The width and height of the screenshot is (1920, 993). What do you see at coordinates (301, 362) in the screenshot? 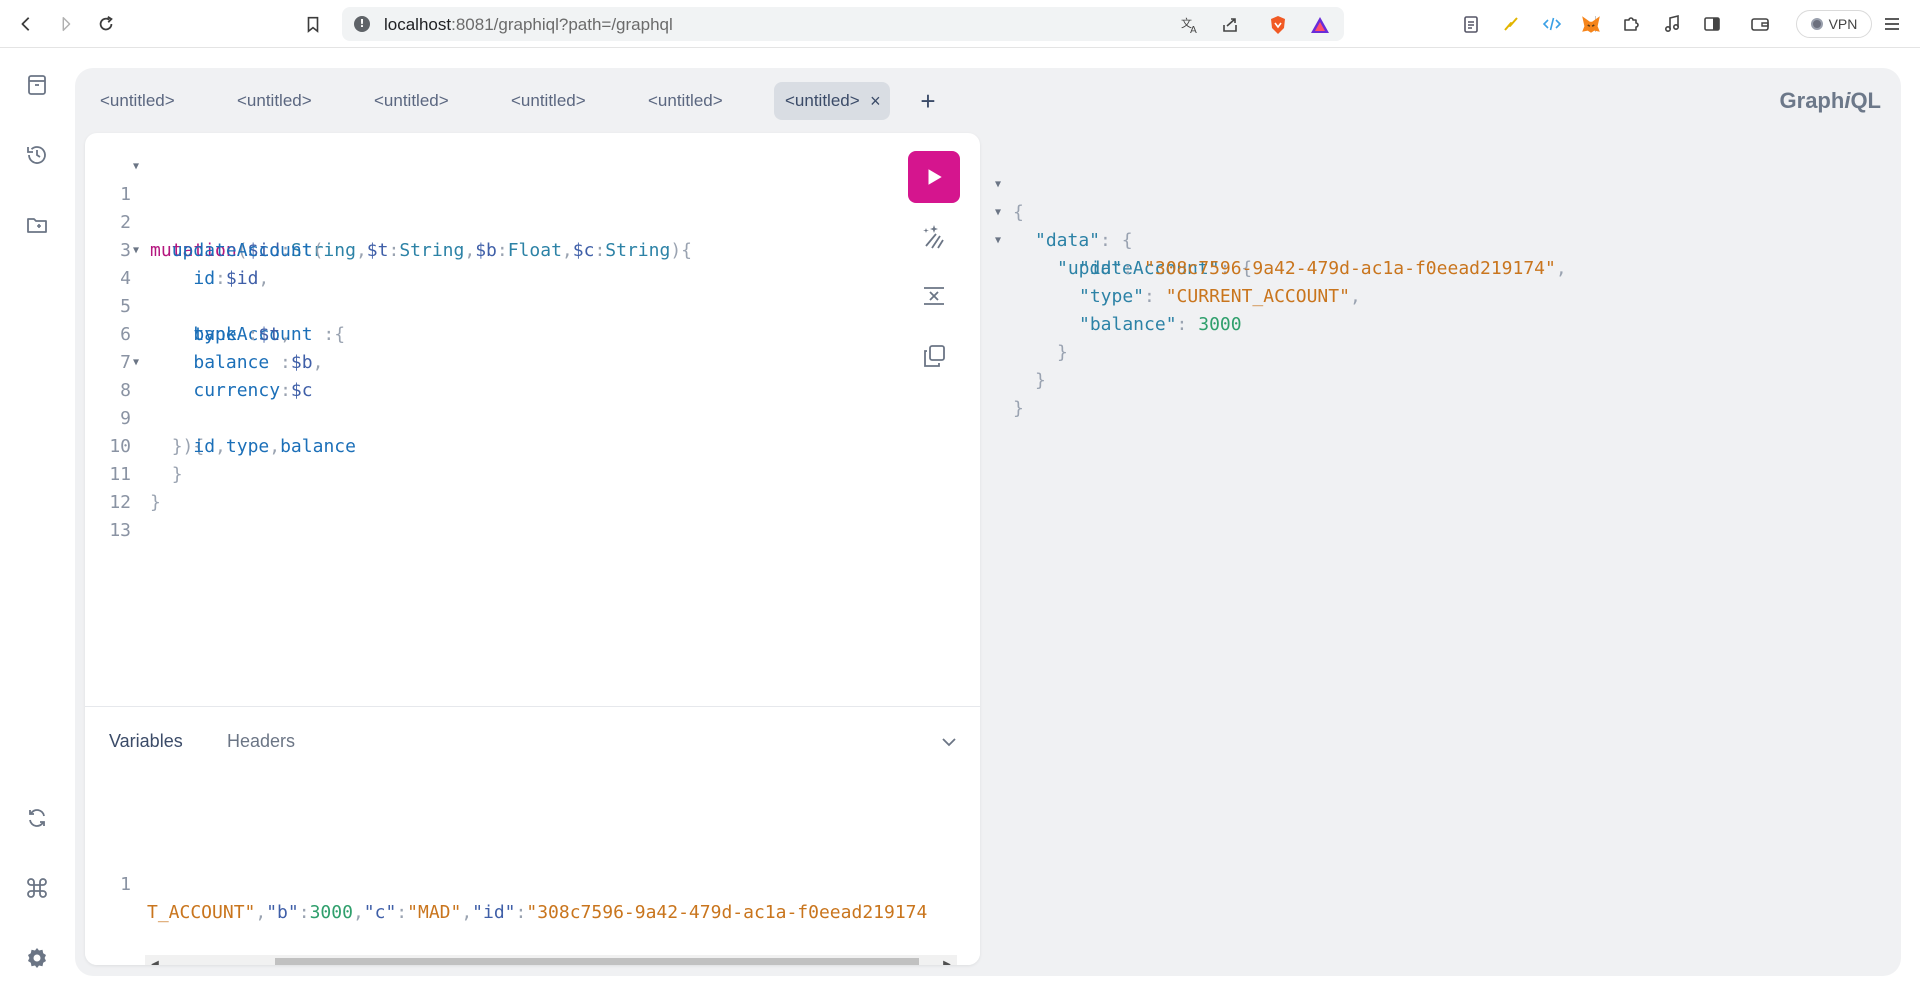
I see `variable: $b` at bounding box center [301, 362].